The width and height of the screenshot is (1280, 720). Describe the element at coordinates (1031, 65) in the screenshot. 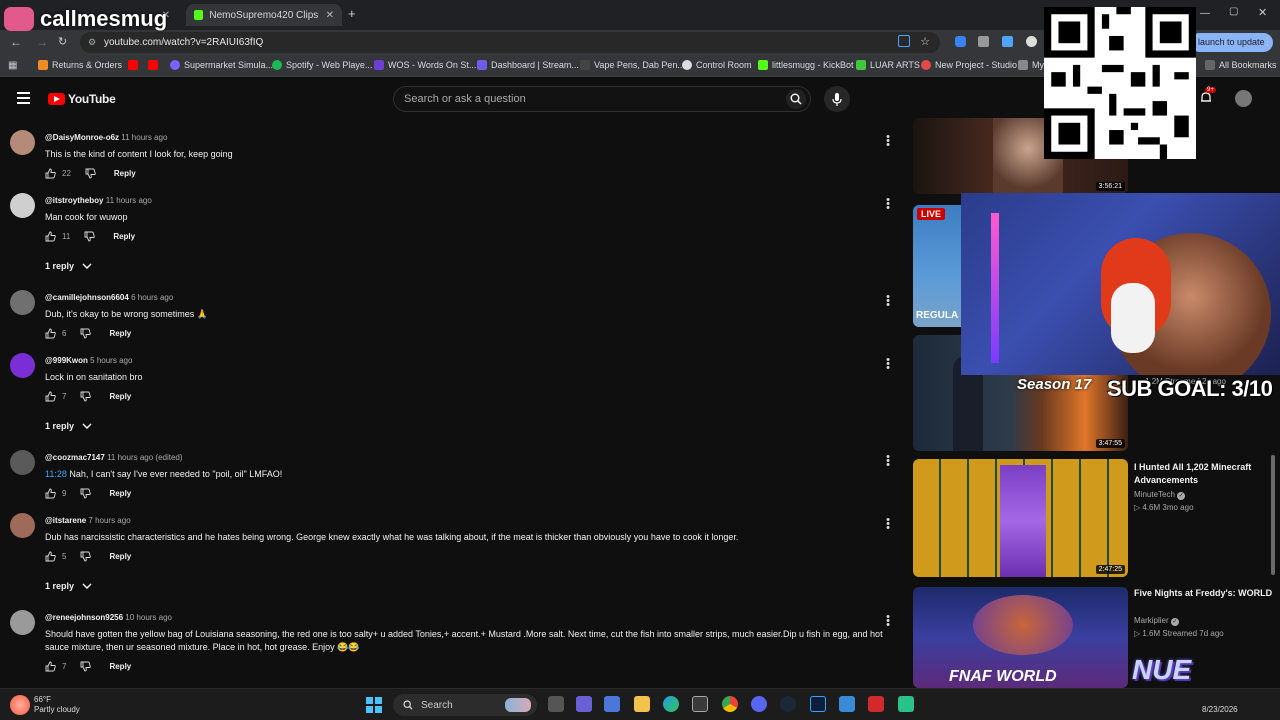

I see `bookmark-item: My` at that location.